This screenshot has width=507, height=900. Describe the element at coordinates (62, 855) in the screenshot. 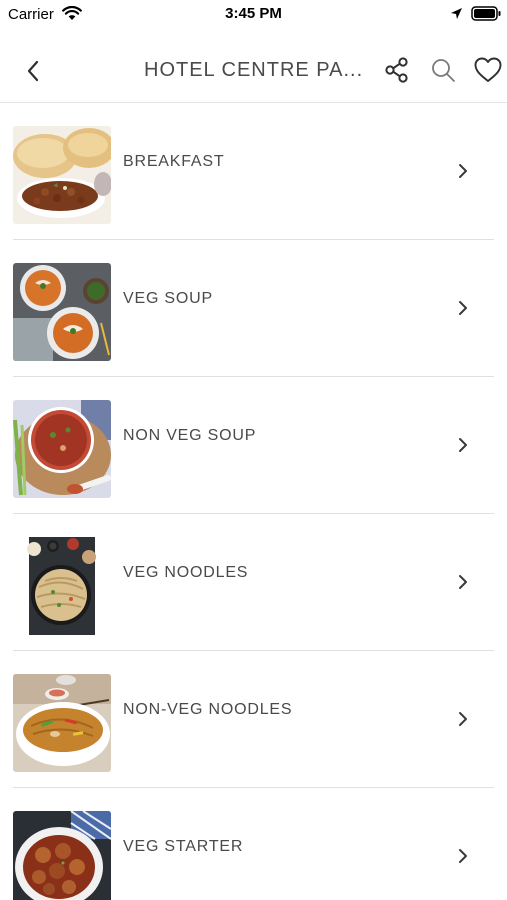

I see `veg-starter-thumbnail` at that location.